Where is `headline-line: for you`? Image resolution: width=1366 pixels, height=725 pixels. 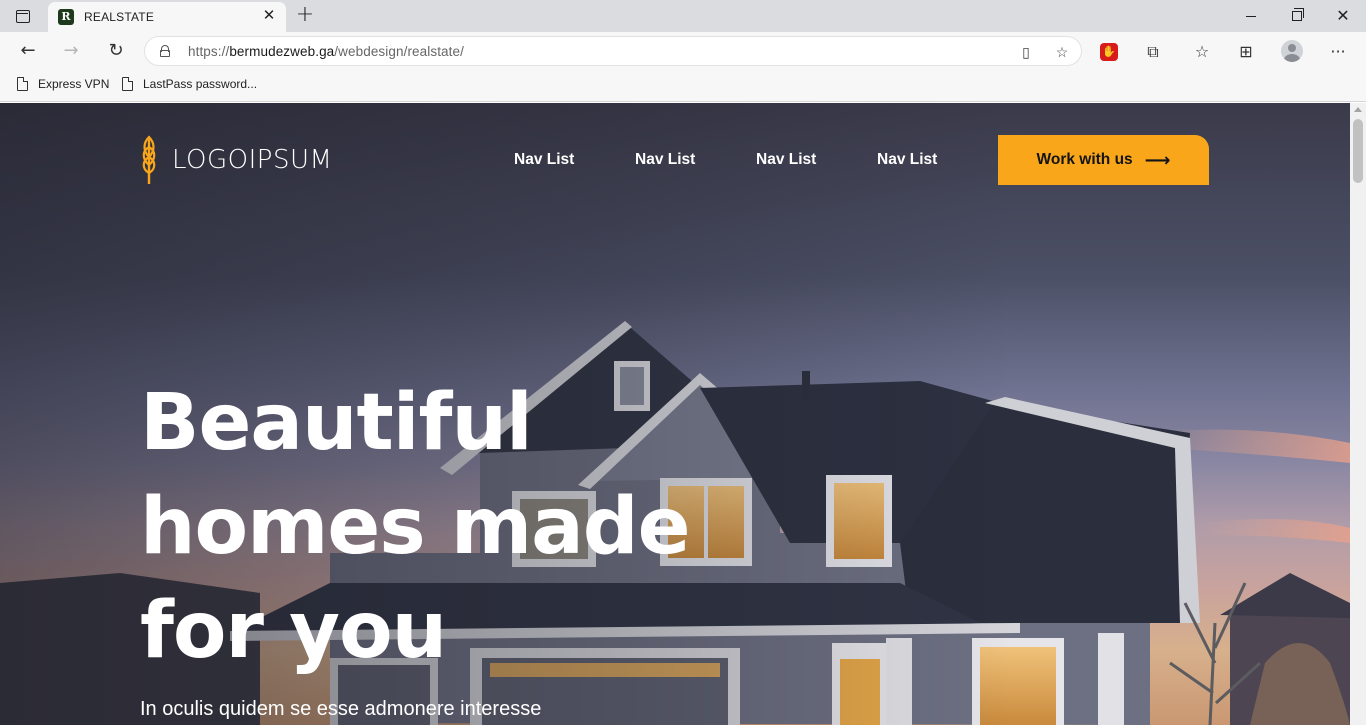 headline-line: for you is located at coordinates (293, 631).